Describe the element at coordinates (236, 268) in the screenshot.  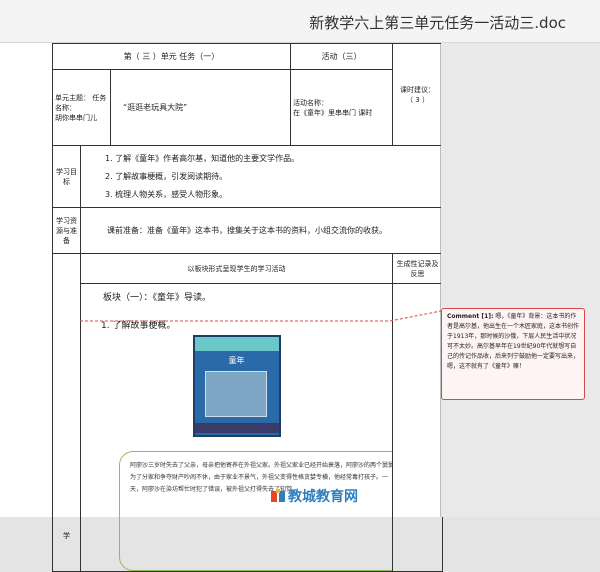
I see `activity-head: 以板块形式呈现学生的学习活动` at that location.